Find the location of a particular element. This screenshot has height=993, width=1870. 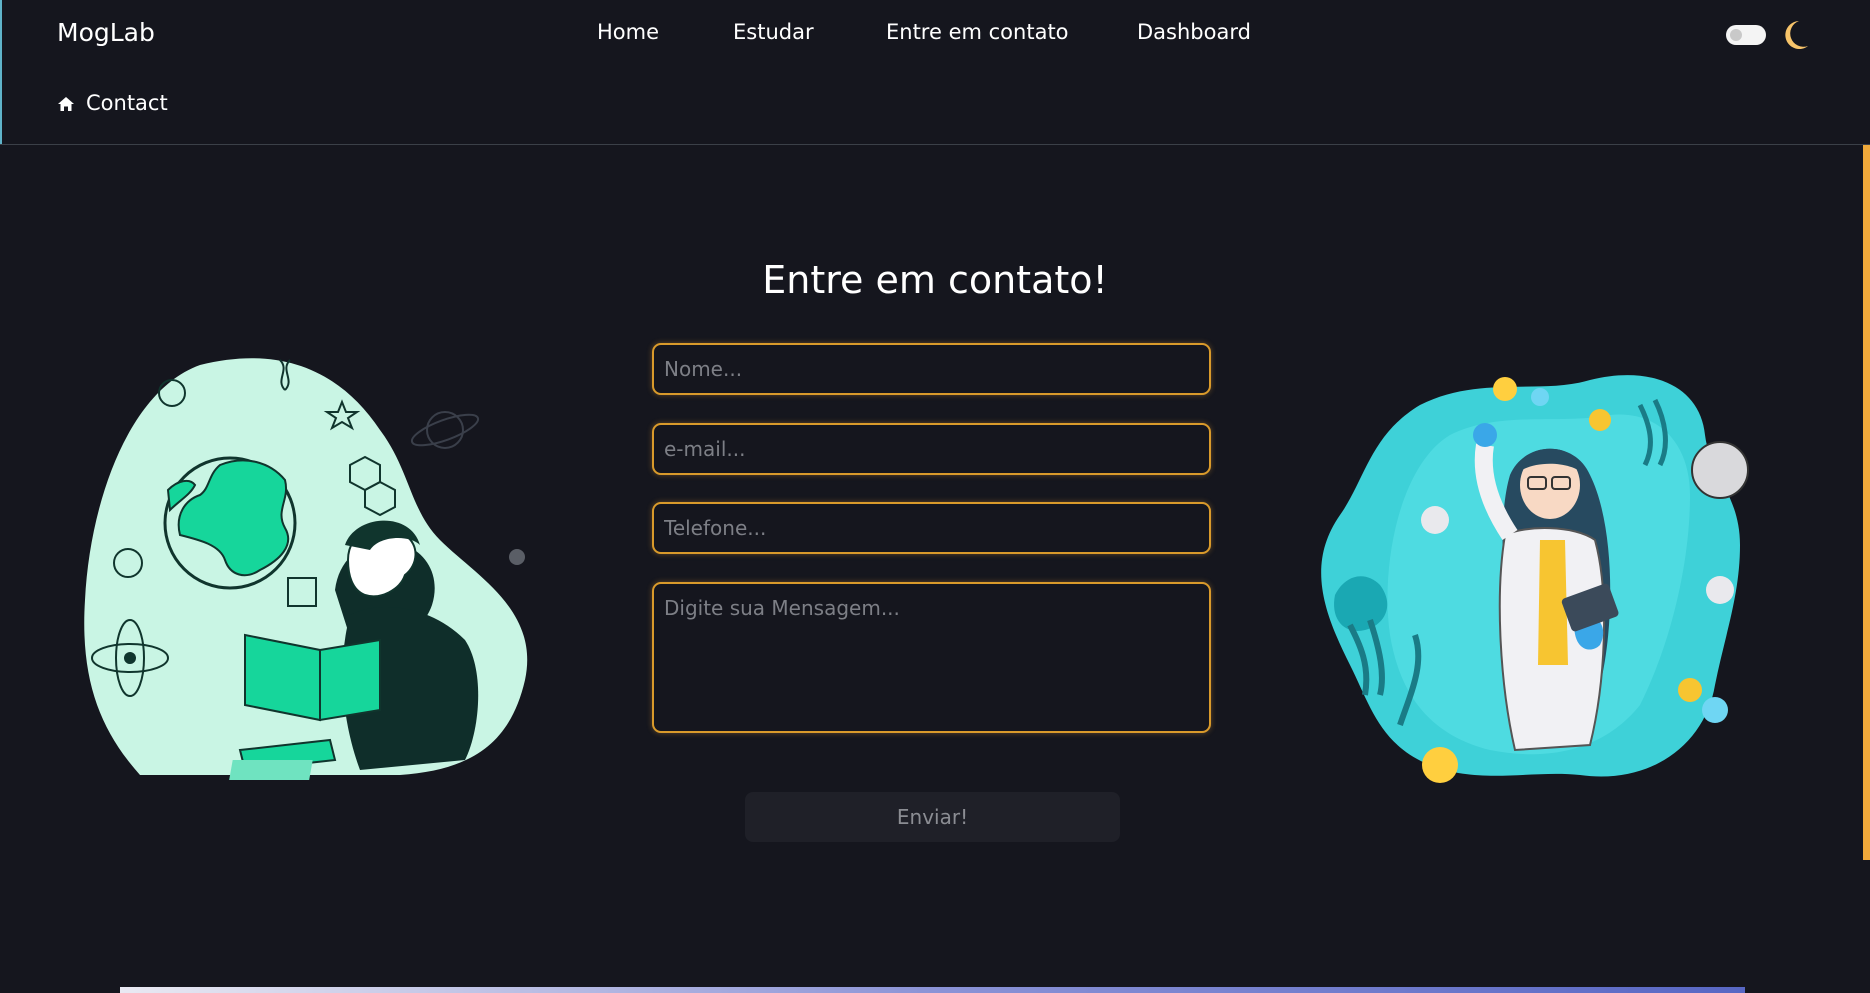

nav-estudar: Estudar is located at coordinates (773, 32).